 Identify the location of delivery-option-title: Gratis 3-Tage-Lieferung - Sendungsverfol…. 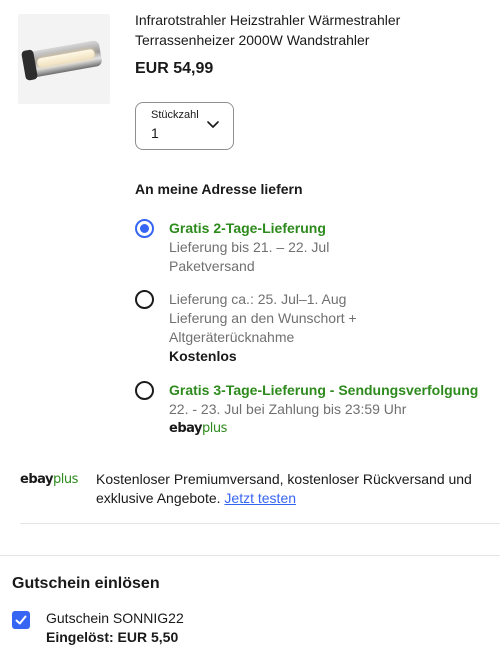
(324, 390).